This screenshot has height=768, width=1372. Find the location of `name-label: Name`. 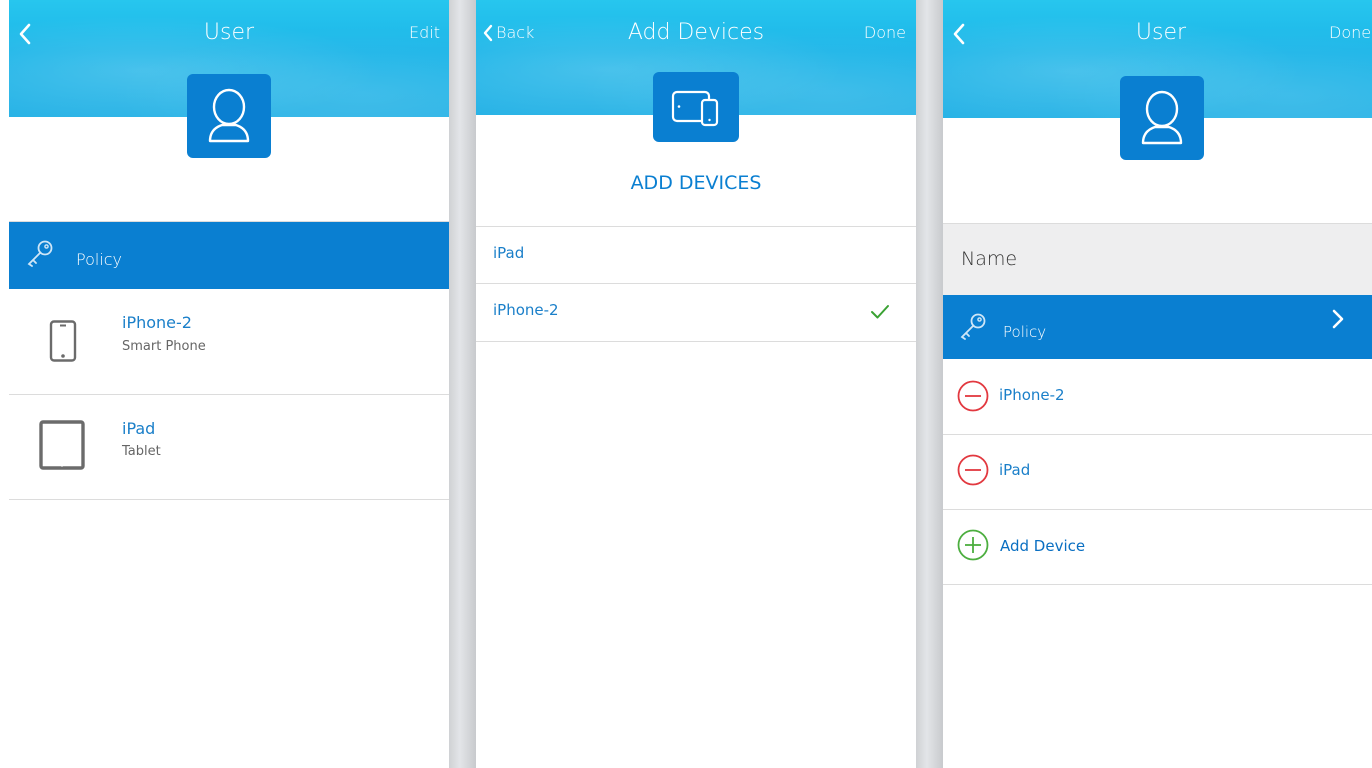

name-label: Name is located at coordinates (989, 259).